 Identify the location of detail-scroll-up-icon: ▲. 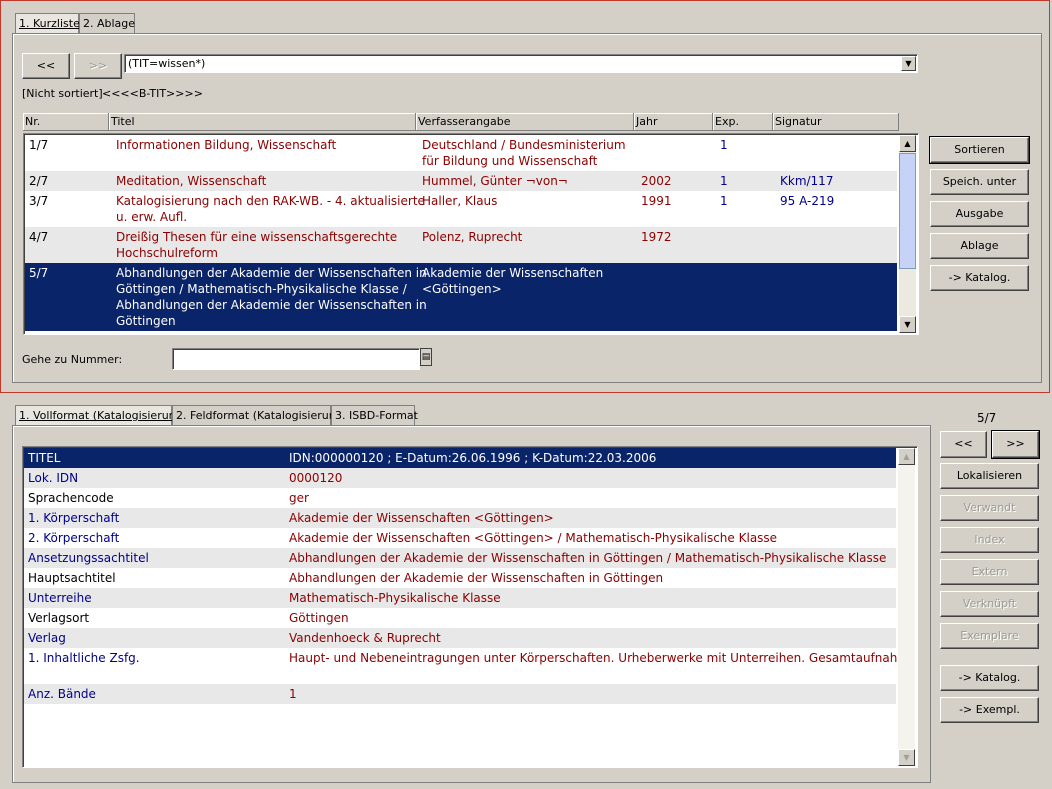
(906, 456).